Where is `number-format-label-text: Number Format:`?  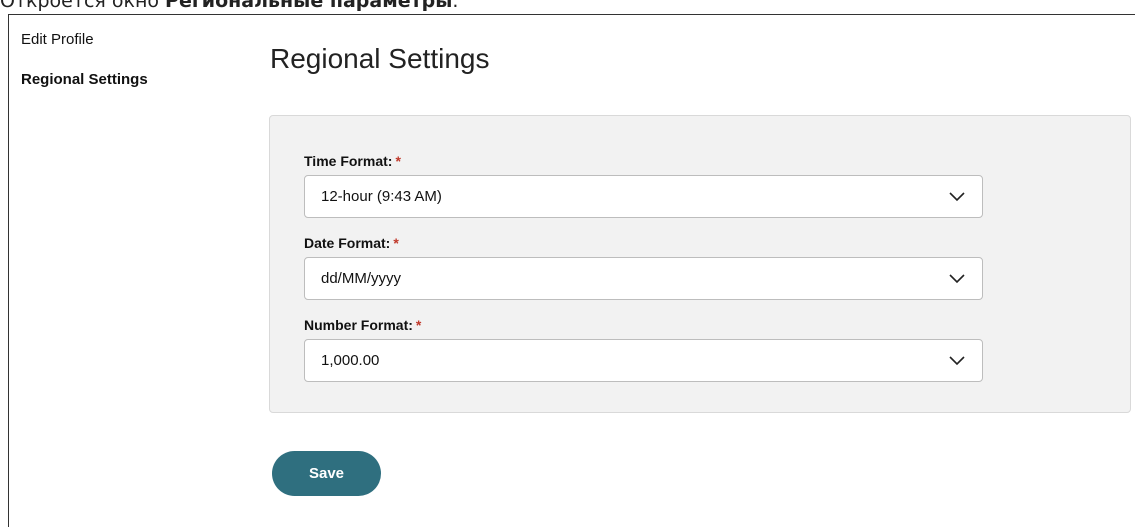 number-format-label-text: Number Format: is located at coordinates (358, 325).